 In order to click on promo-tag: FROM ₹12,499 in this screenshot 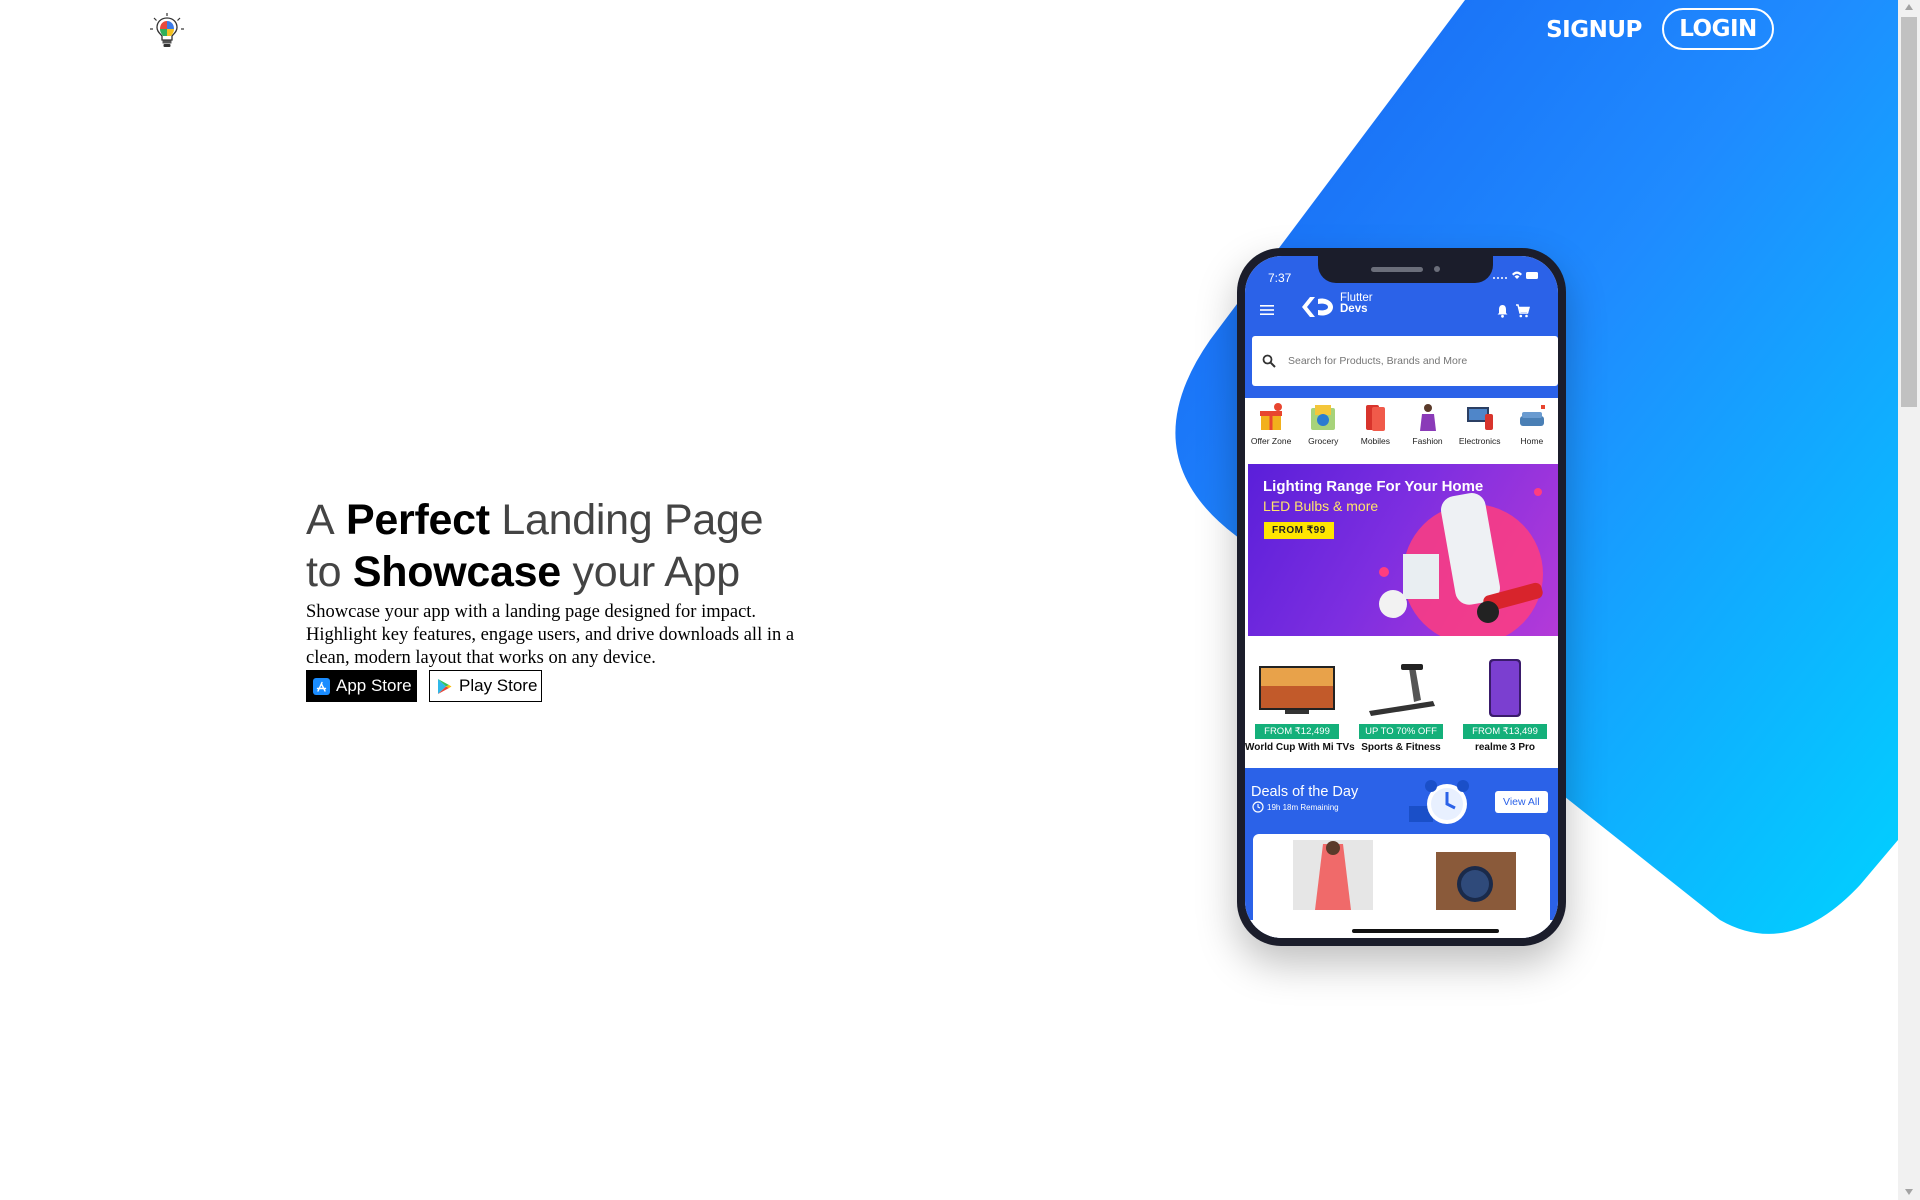, I will do `click(1297, 731)`.